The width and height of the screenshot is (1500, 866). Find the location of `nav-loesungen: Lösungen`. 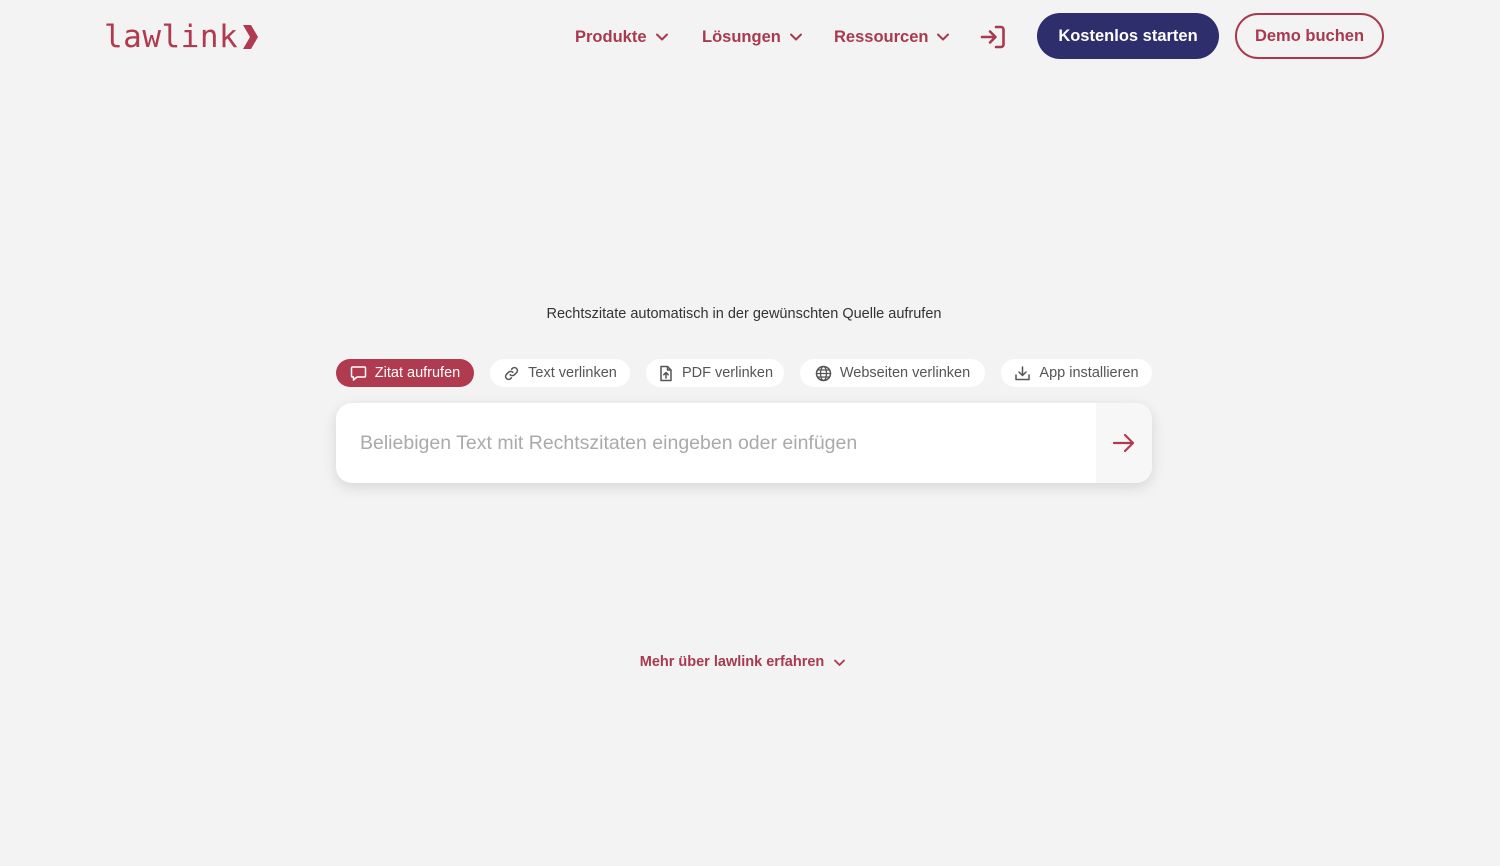

nav-loesungen: Lösungen is located at coordinates (752, 37).